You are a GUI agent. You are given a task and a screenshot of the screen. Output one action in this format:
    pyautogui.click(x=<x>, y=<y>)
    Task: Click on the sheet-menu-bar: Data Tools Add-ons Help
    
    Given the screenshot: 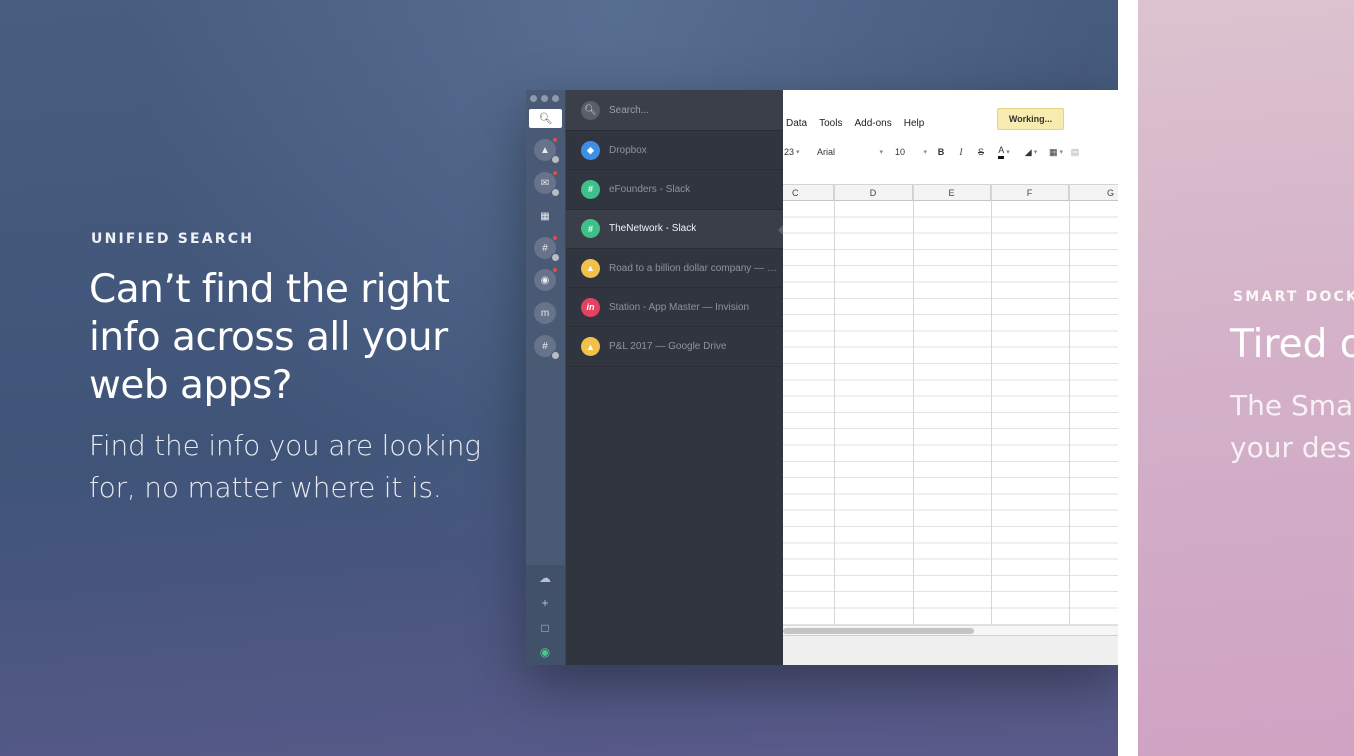 What is the action you would take?
    pyautogui.click(x=855, y=123)
    